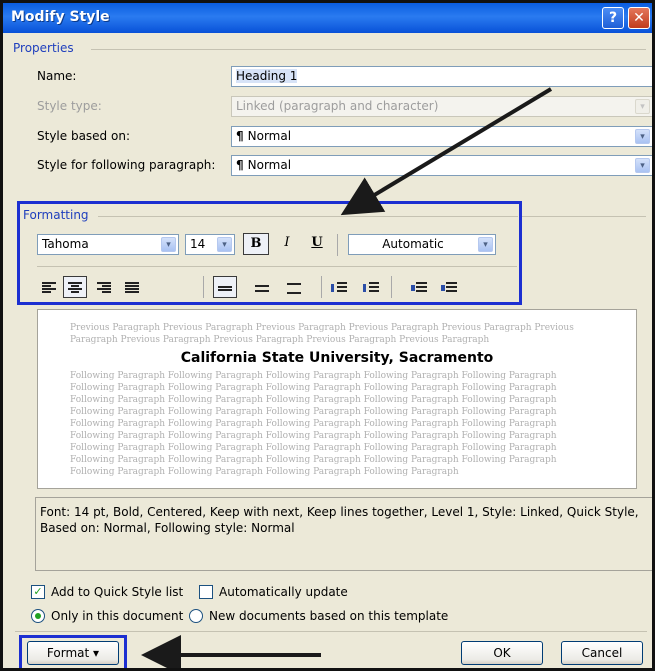 Image resolution: width=655 pixels, height=671 pixels. I want to click on arrow-to-formatting-icon, so click(446, 151).